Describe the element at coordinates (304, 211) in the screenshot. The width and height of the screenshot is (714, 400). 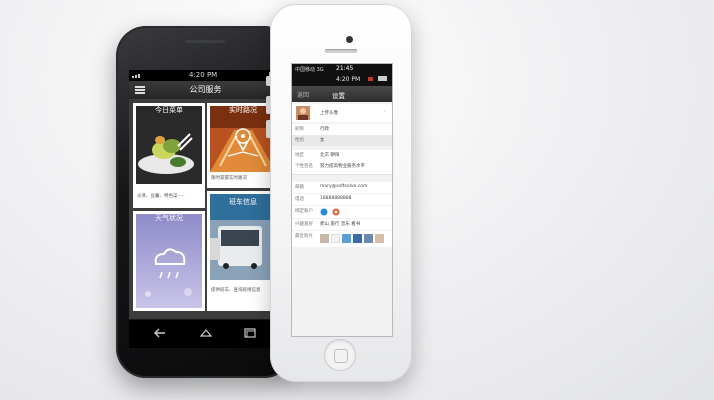
I see `row-label: 绑定账户` at that location.